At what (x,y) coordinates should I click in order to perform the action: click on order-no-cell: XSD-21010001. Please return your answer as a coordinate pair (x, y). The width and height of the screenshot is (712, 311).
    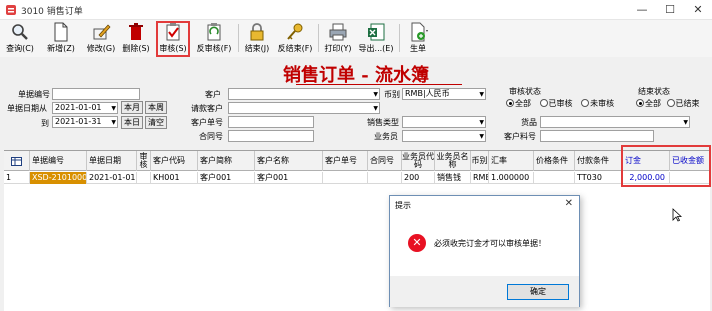
    Looking at the image, I should click on (58, 178).